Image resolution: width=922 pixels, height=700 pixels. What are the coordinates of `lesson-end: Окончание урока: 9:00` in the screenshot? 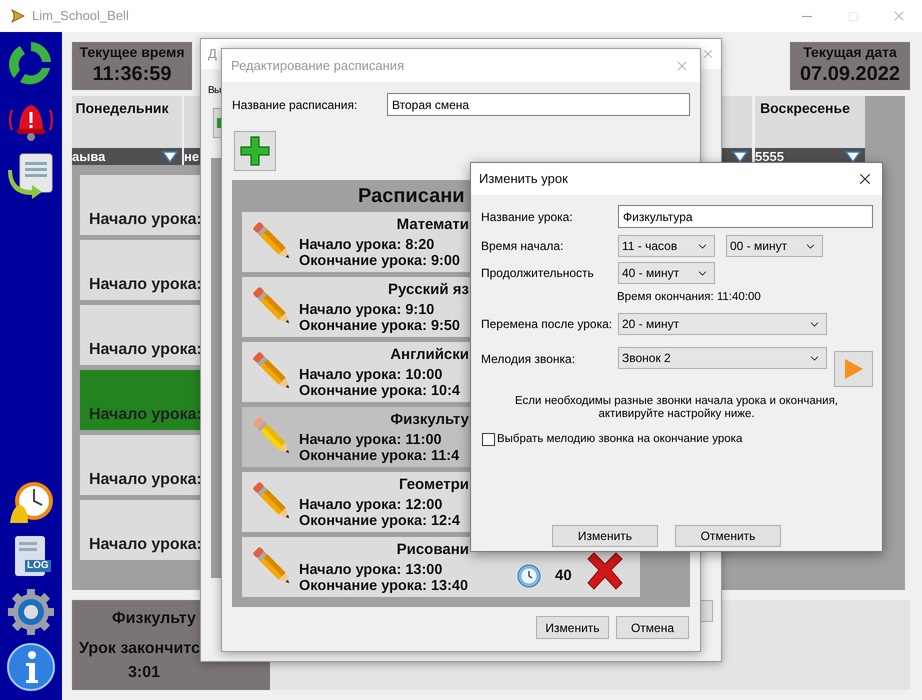 It's located at (380, 260).